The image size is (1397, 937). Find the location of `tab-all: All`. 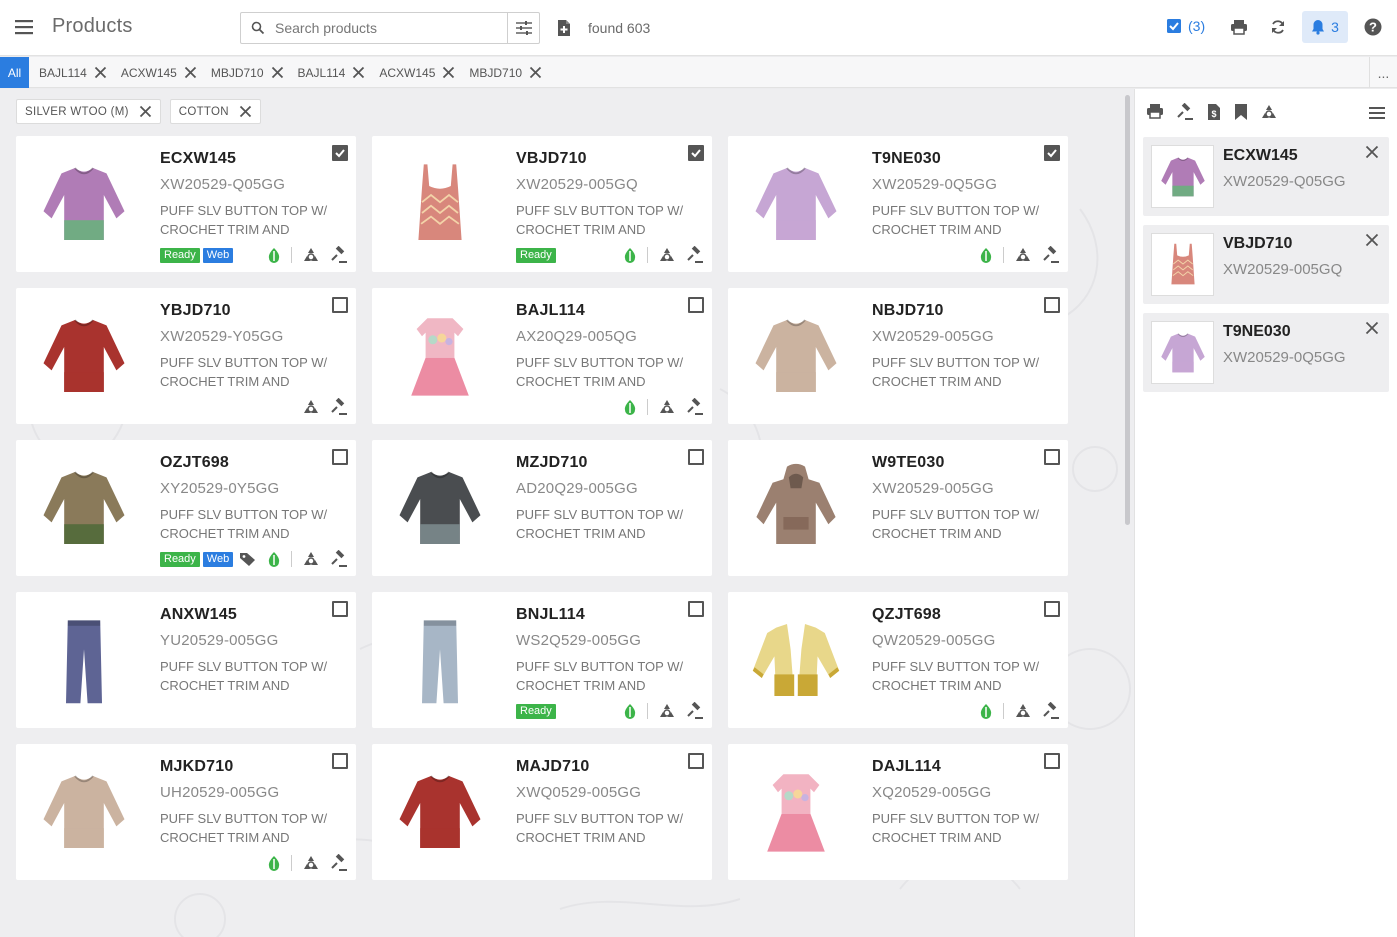

tab-all: All is located at coordinates (14, 72).